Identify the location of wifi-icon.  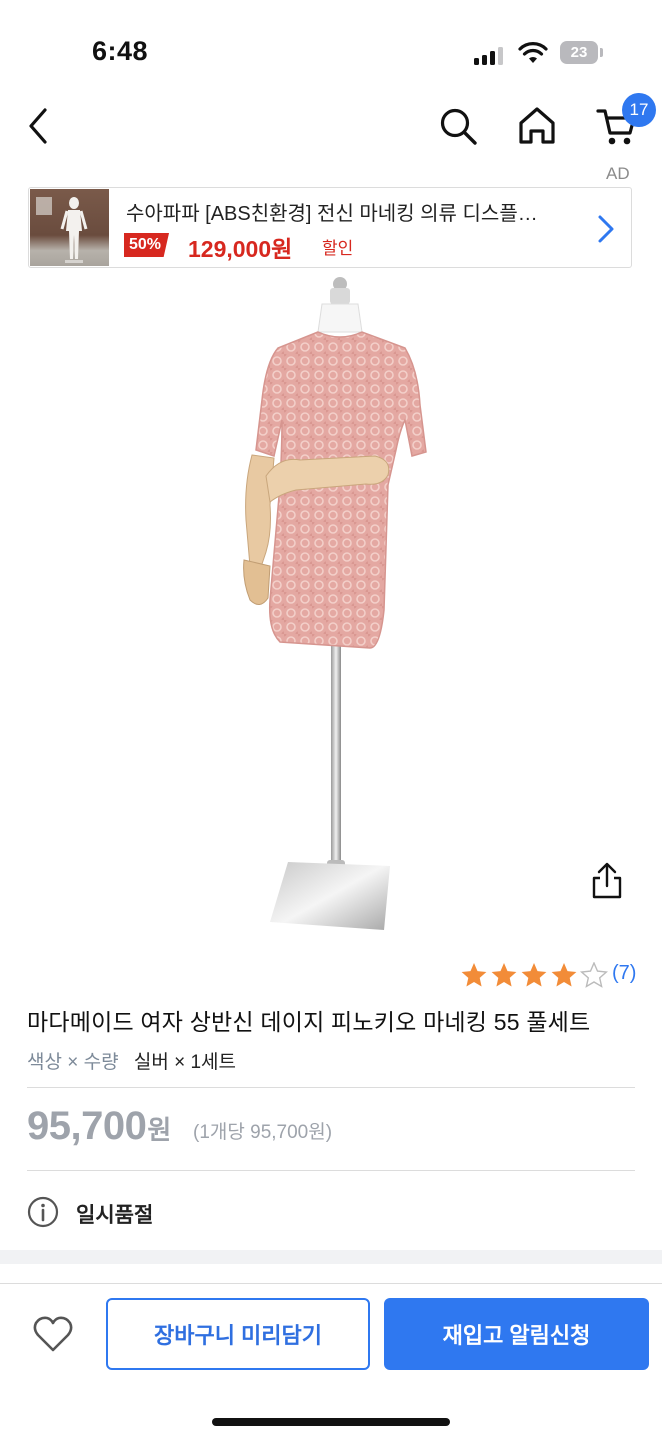
(533, 52).